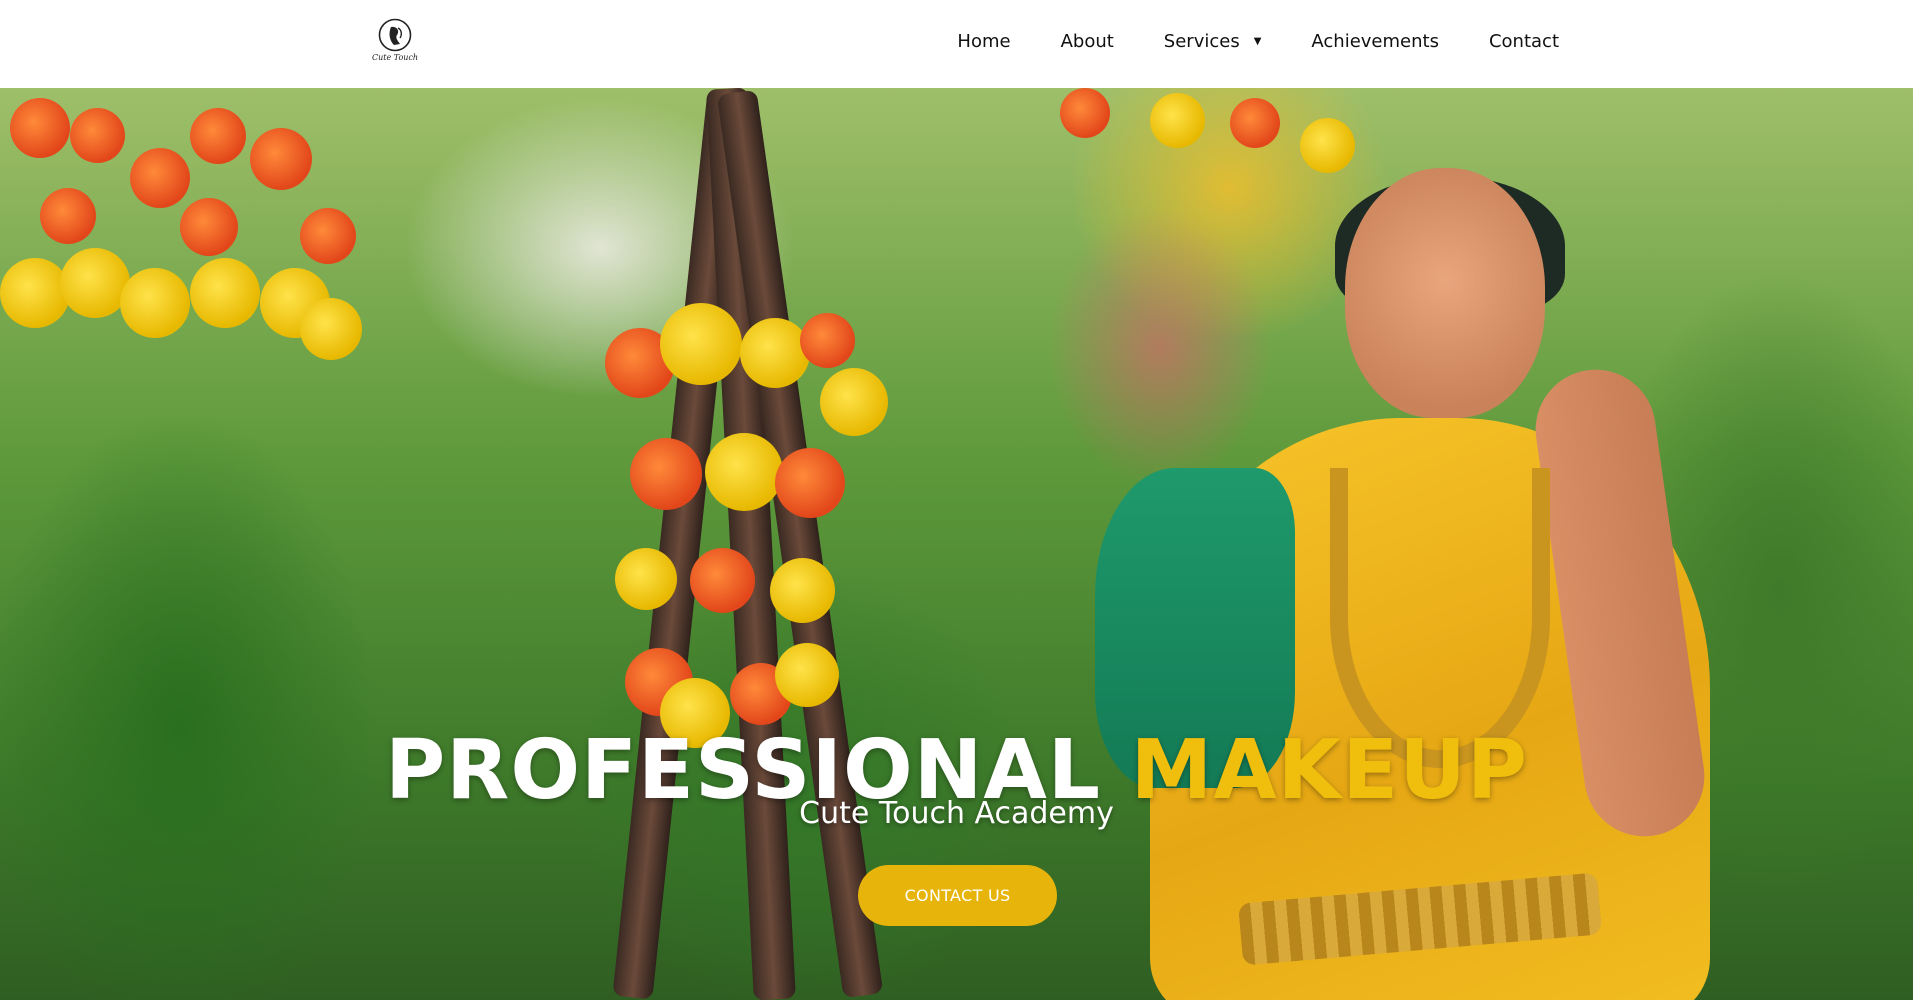 This screenshot has width=1913, height=1000. What do you see at coordinates (395, 57) in the screenshot?
I see `logo-text: Cute Touch` at bounding box center [395, 57].